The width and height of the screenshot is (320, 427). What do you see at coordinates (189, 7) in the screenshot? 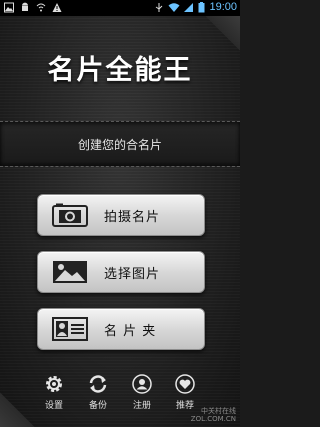
I see `signal-icon` at bounding box center [189, 7].